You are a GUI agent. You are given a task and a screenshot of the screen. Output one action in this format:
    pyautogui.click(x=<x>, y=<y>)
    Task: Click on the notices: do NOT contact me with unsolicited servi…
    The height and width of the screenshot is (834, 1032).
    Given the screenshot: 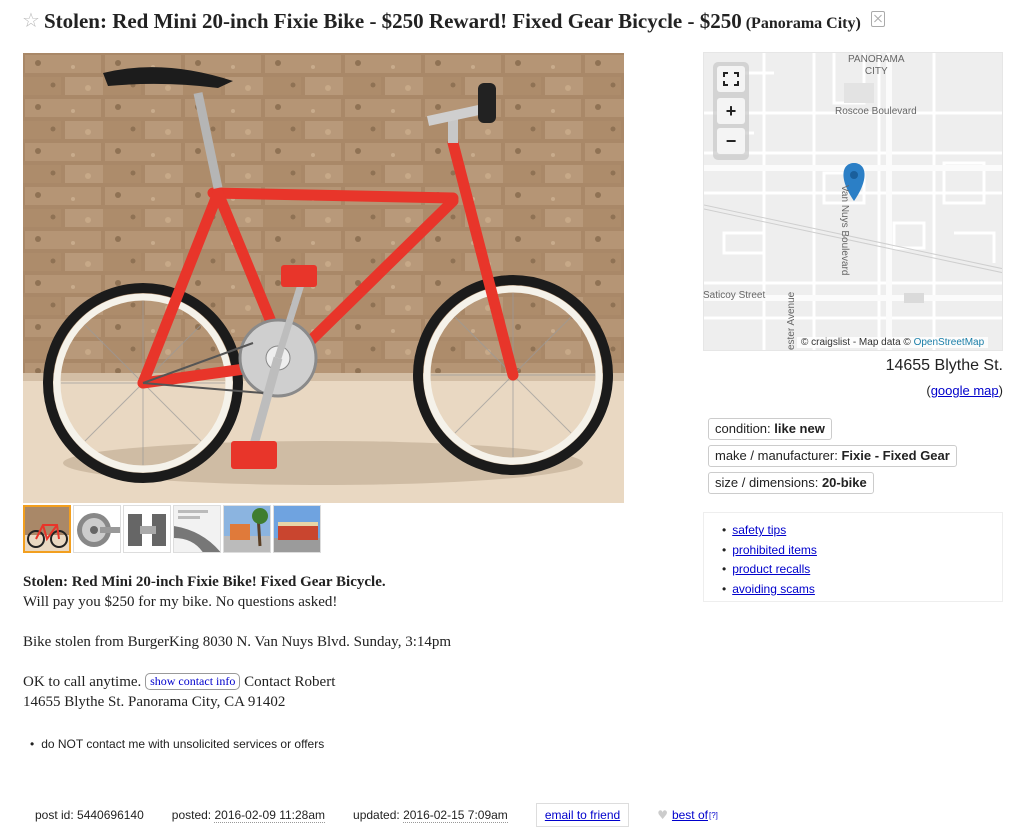 What is the action you would take?
    pyautogui.click(x=177, y=744)
    